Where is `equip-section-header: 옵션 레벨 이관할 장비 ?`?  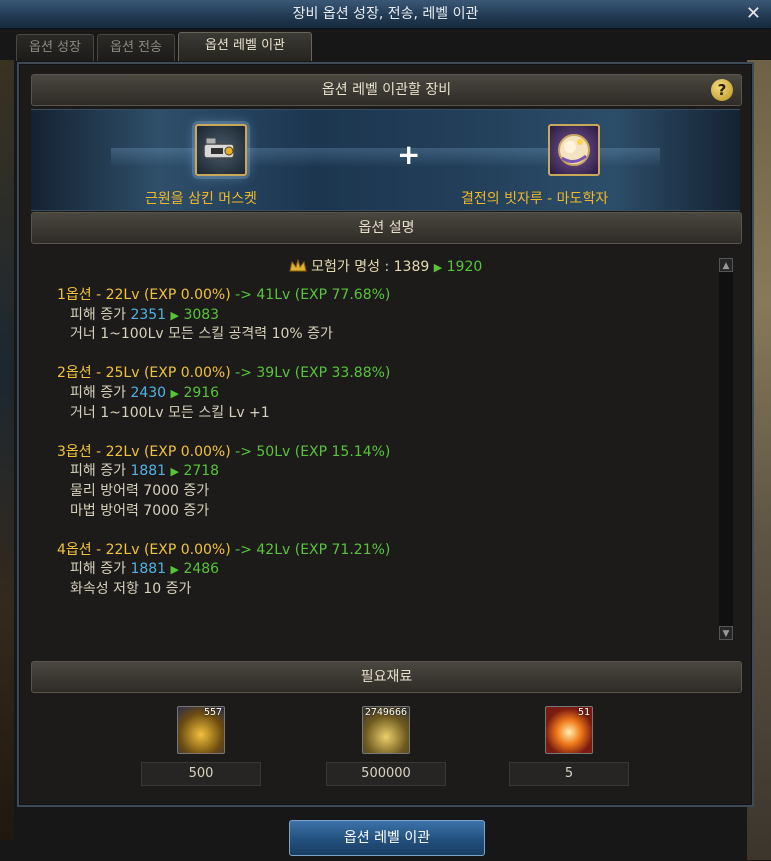 equip-section-header: 옵션 레벨 이관할 장비 ? is located at coordinates (386, 90).